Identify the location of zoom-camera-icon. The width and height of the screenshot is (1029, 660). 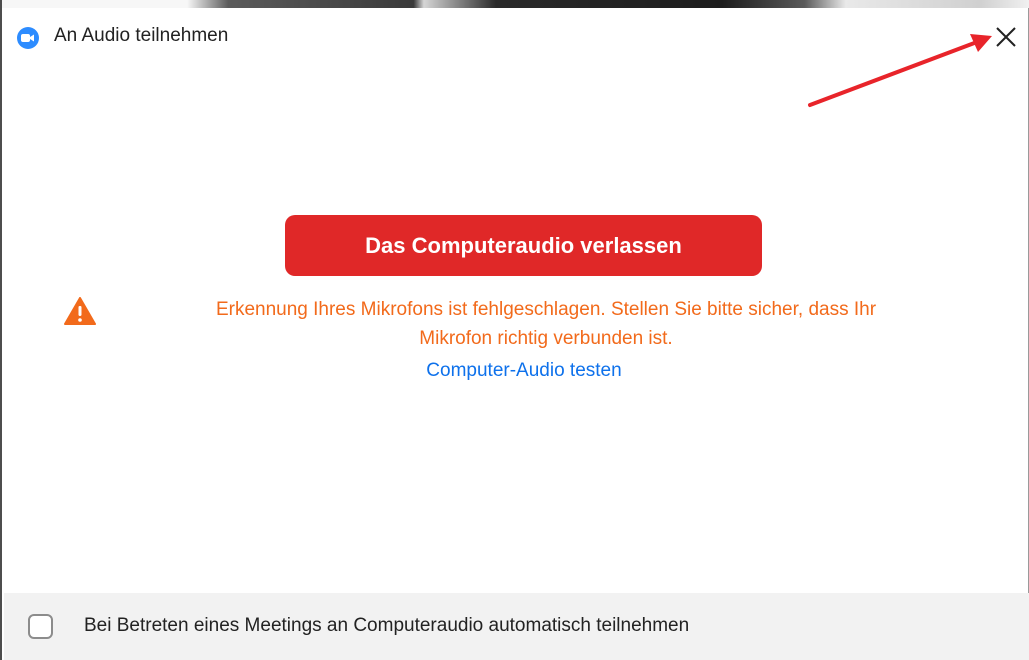
(28, 38).